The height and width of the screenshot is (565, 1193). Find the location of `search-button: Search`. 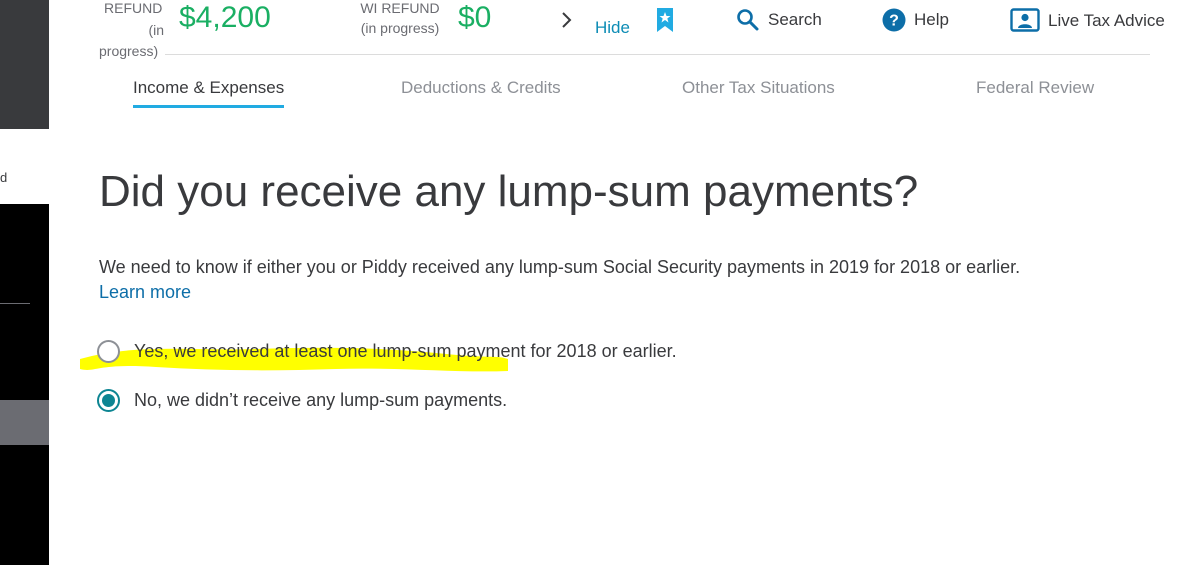

search-button: Search is located at coordinates (779, 20).